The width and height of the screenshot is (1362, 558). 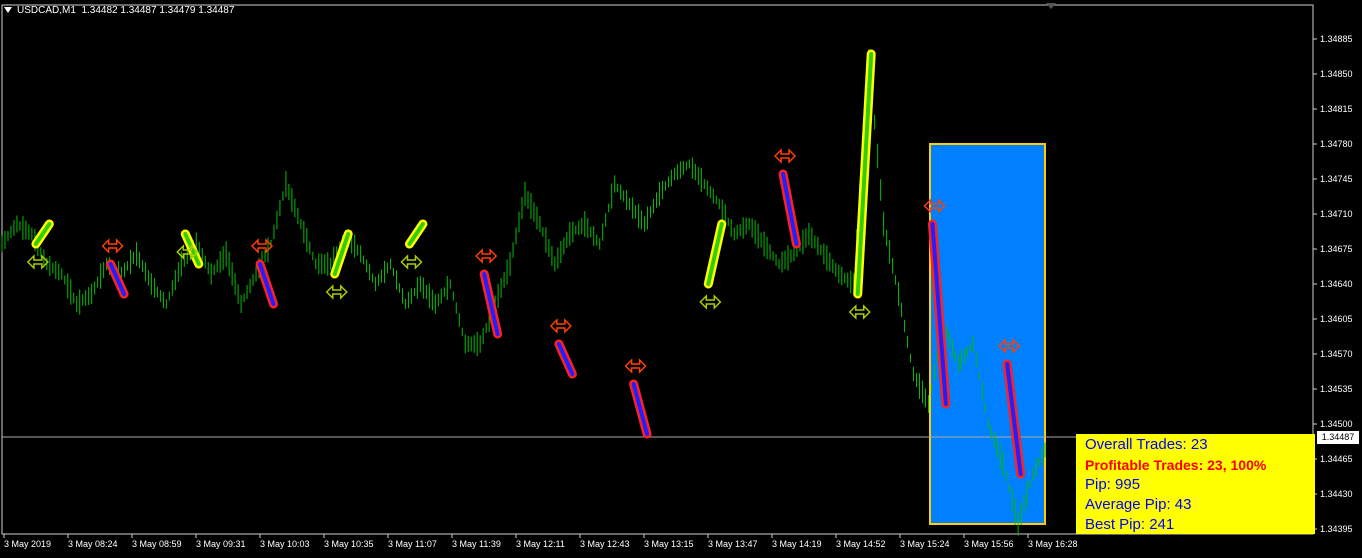 I want to click on ohlc-values: 1.34482 1.34487 1.34479 1.34487, so click(x=158, y=10).